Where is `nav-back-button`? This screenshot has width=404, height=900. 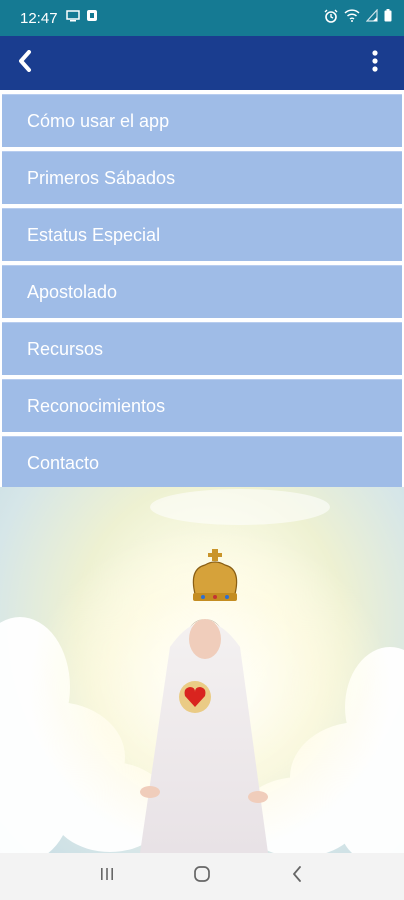 nav-back-button is located at coordinates (297, 877).